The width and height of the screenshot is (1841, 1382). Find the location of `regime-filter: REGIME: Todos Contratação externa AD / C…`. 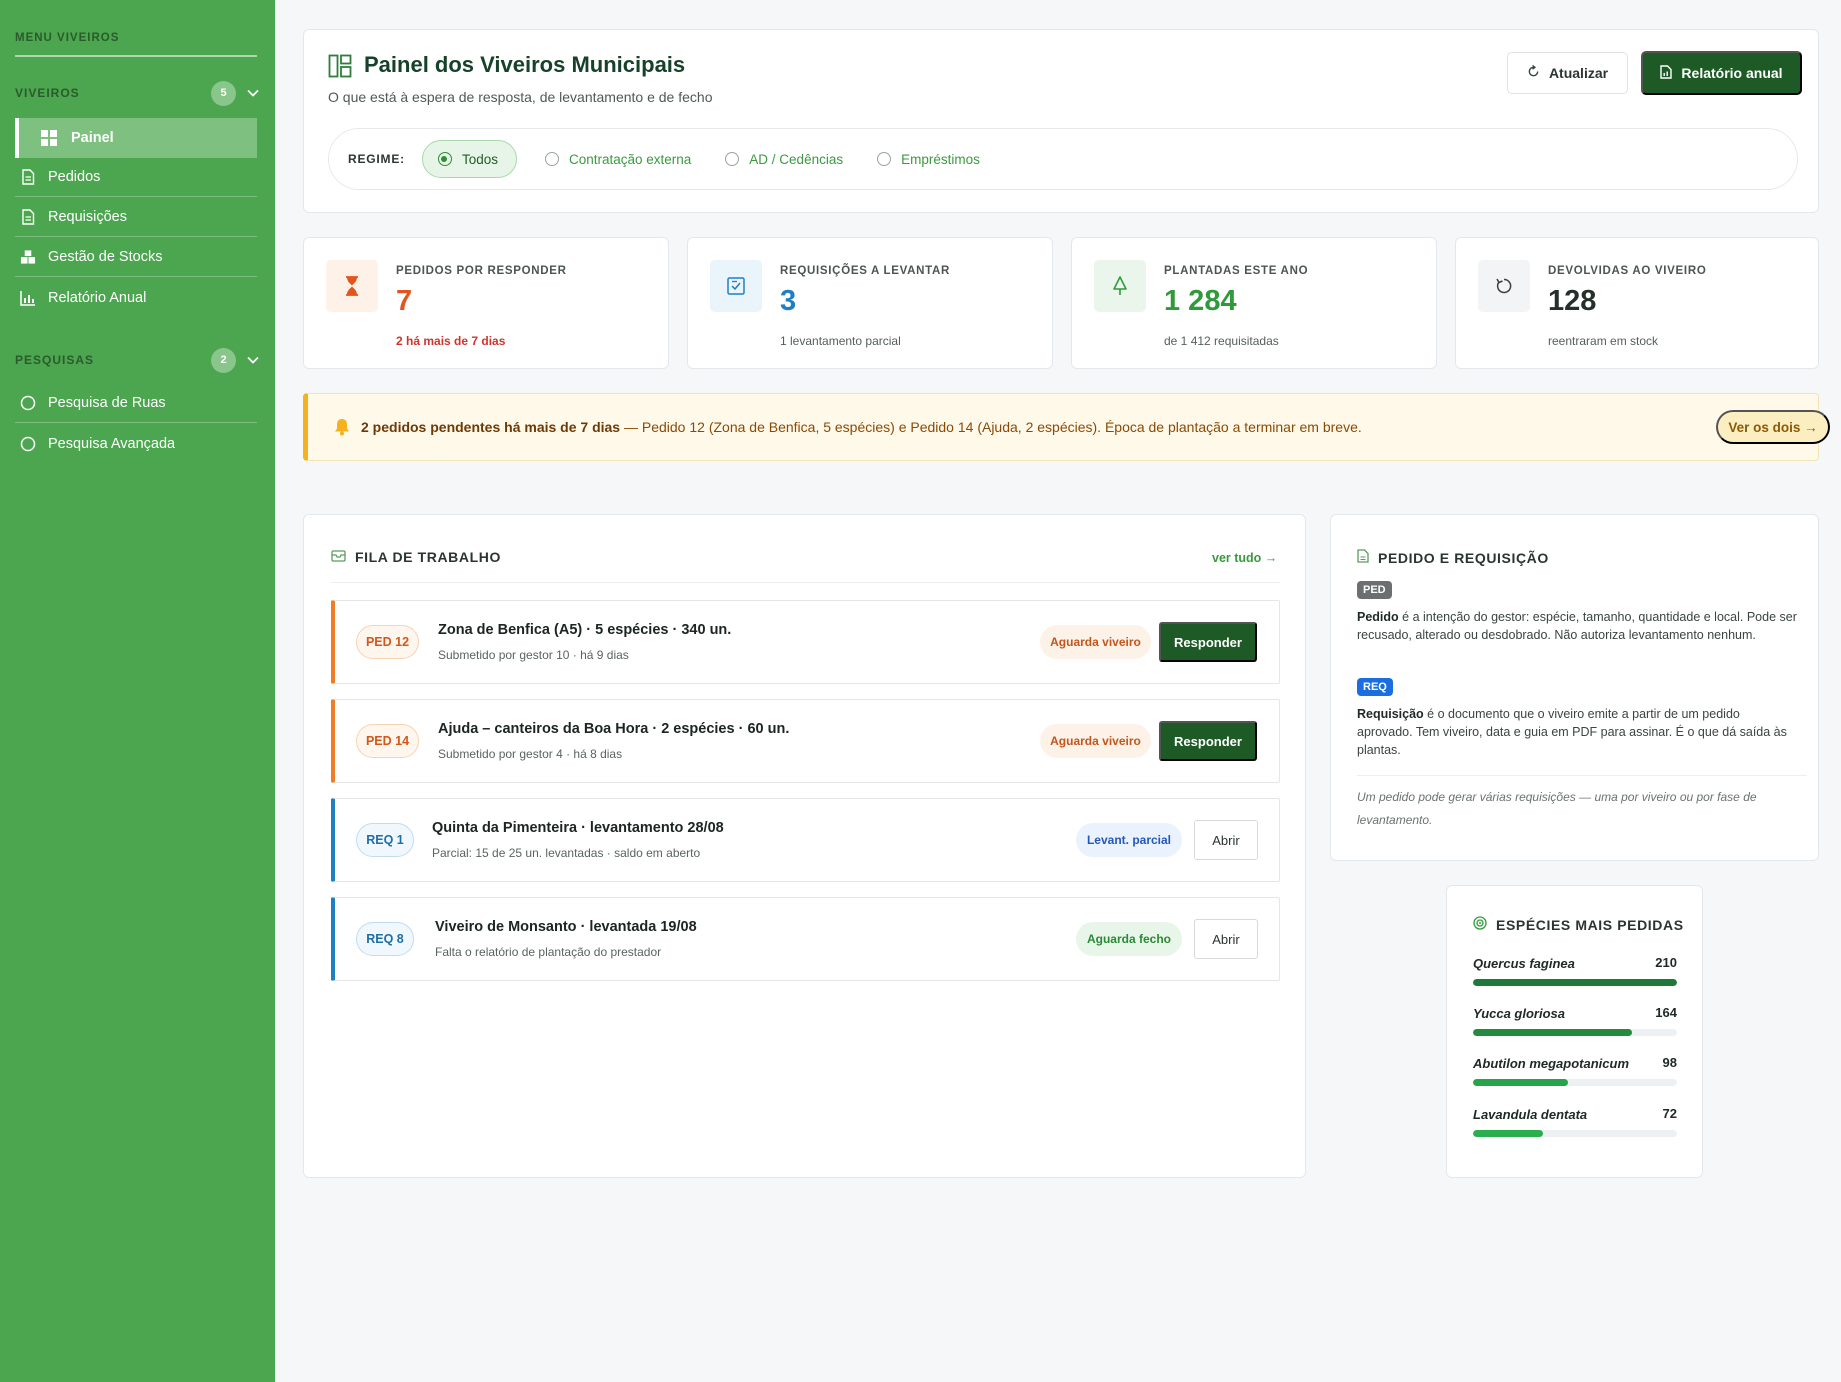

regime-filter: REGIME: Todos Contratação externa AD / C… is located at coordinates (1063, 159).